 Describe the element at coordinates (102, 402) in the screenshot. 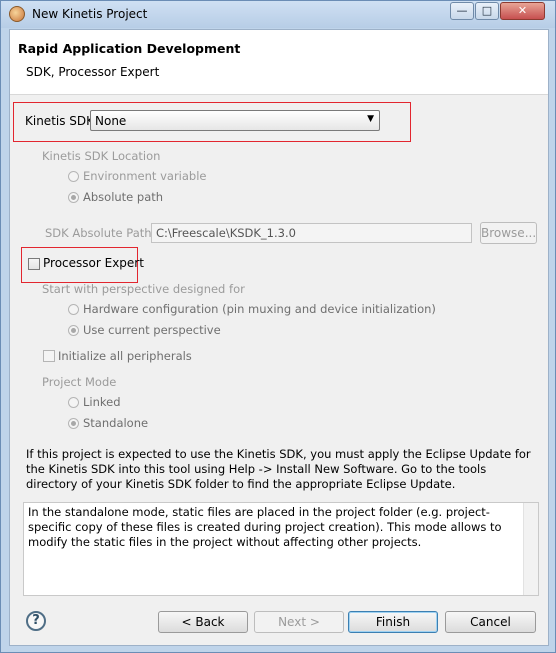

I see `radio-linked-label: Linked` at that location.